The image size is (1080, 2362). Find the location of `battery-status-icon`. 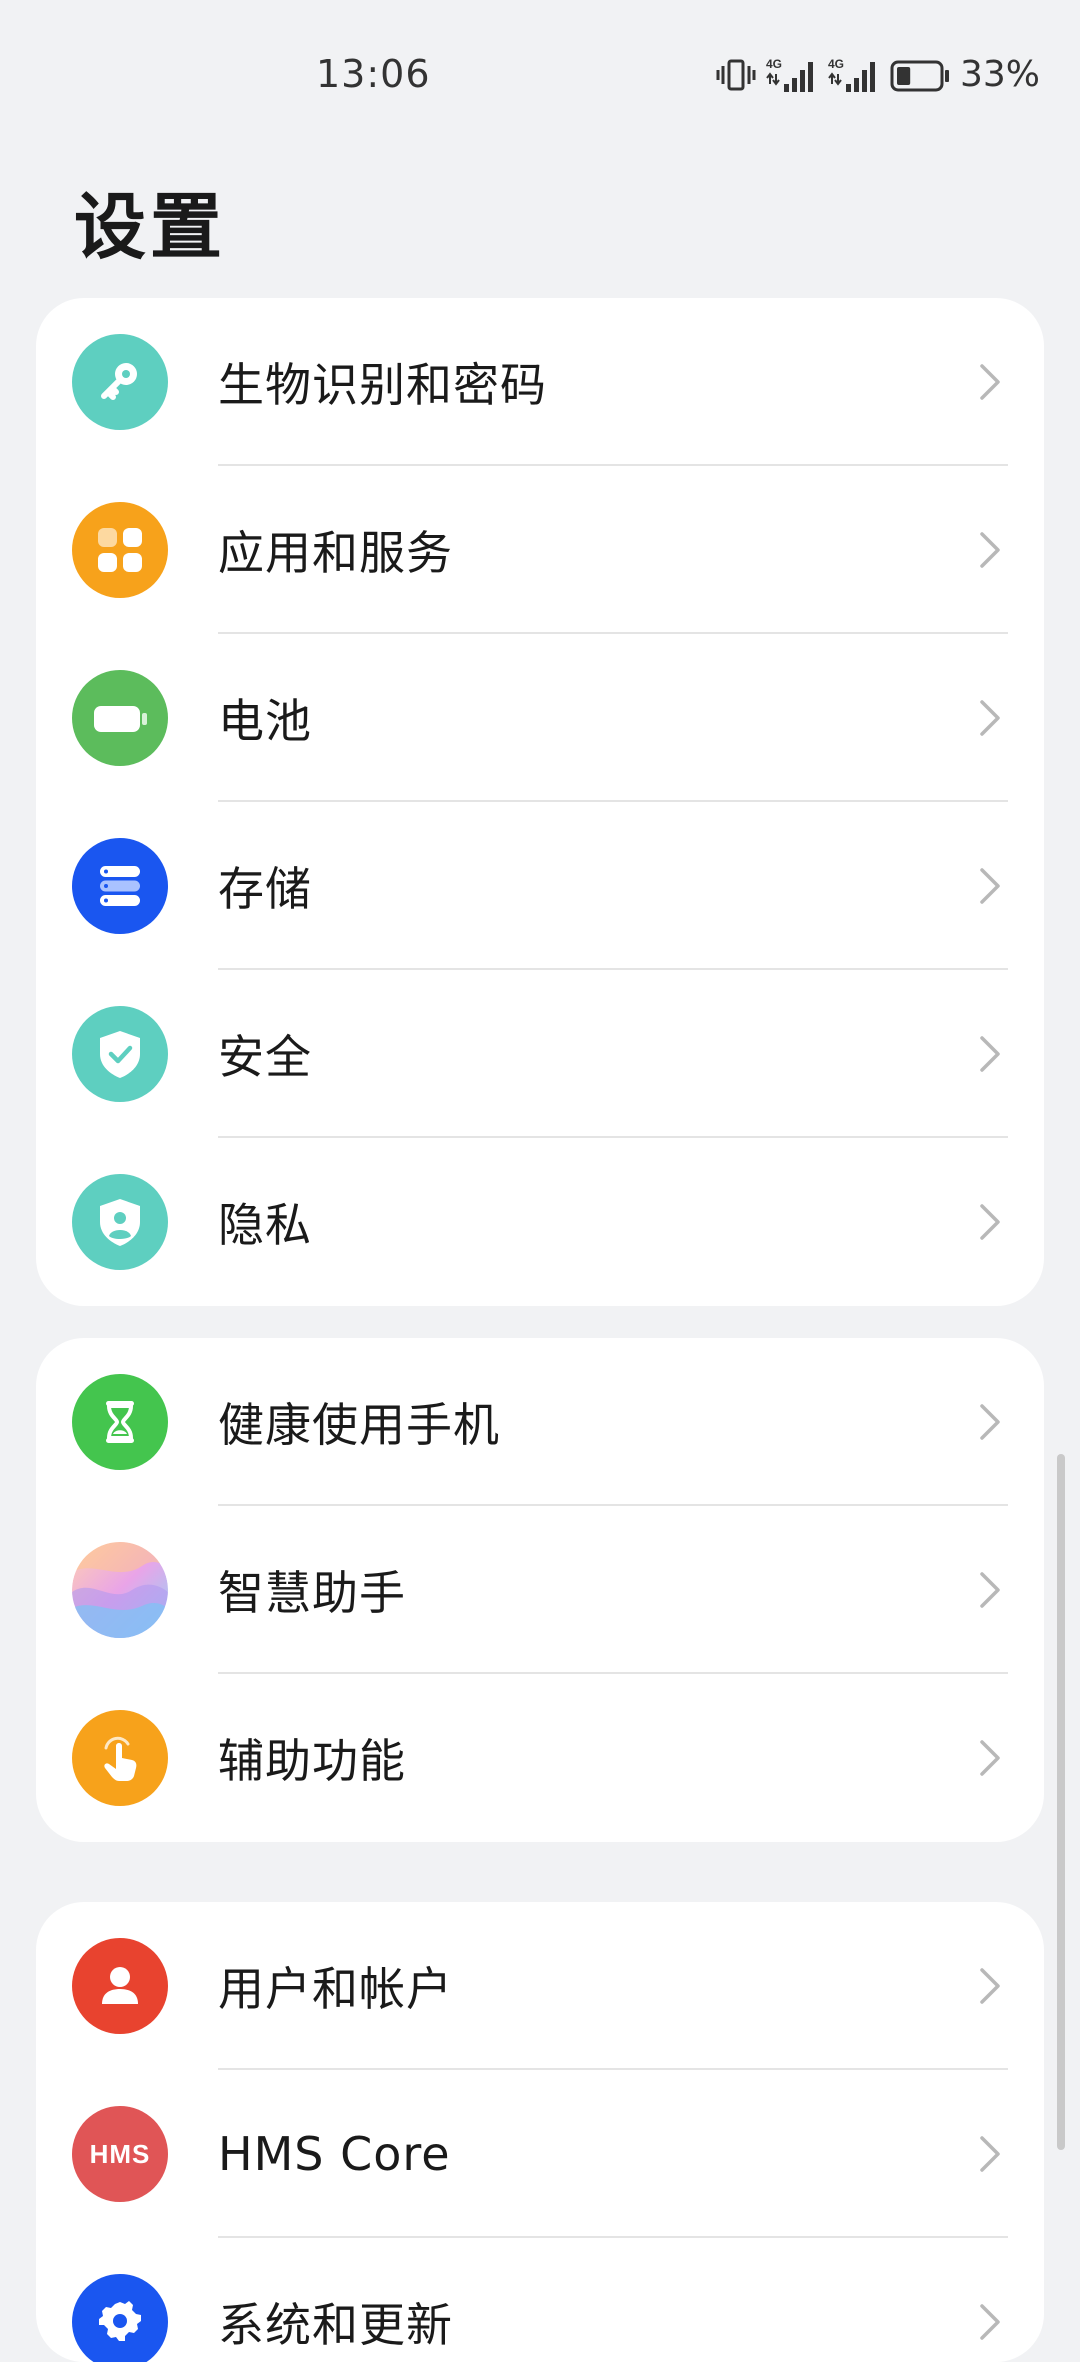

battery-status-icon is located at coordinates (920, 75).